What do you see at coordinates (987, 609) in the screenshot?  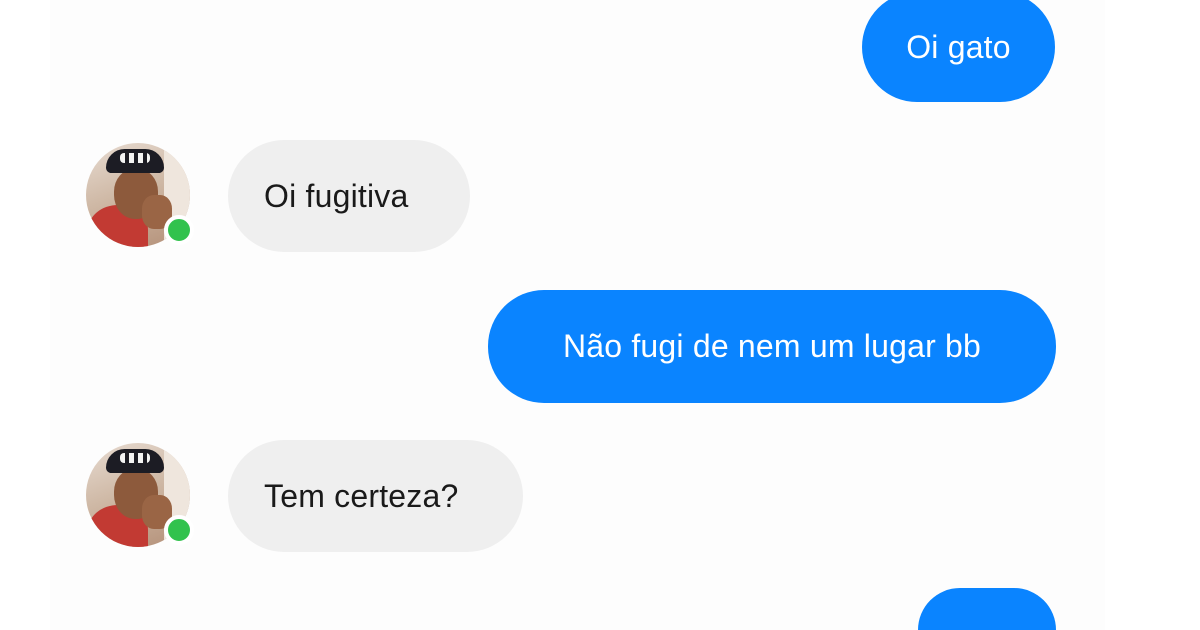 I see `outgoing-message-bubble` at bounding box center [987, 609].